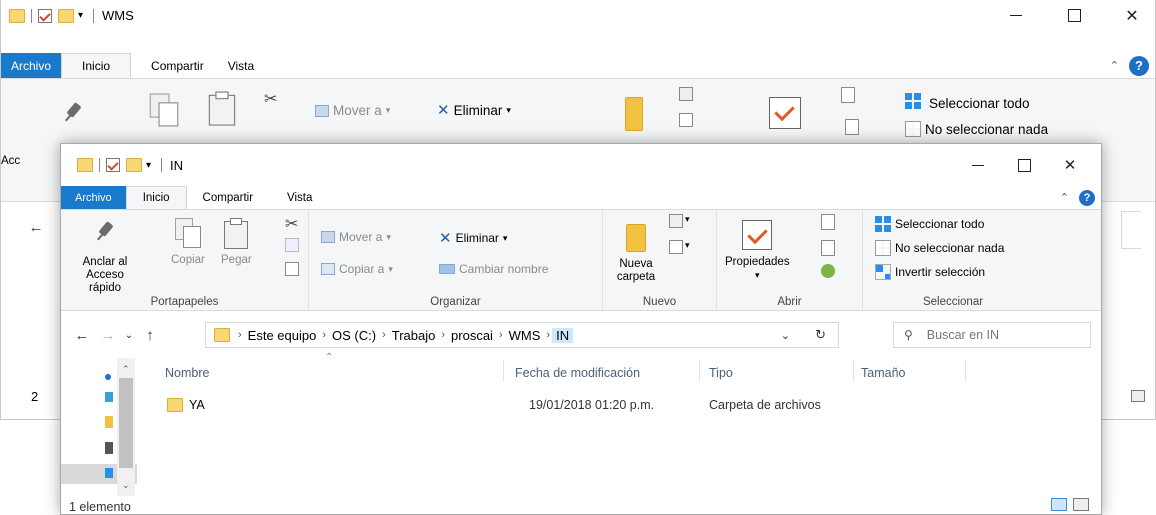 The width and height of the screenshot is (1156, 515). Describe the element at coordinates (222, 108) in the screenshot. I see `paste-icon` at that location.